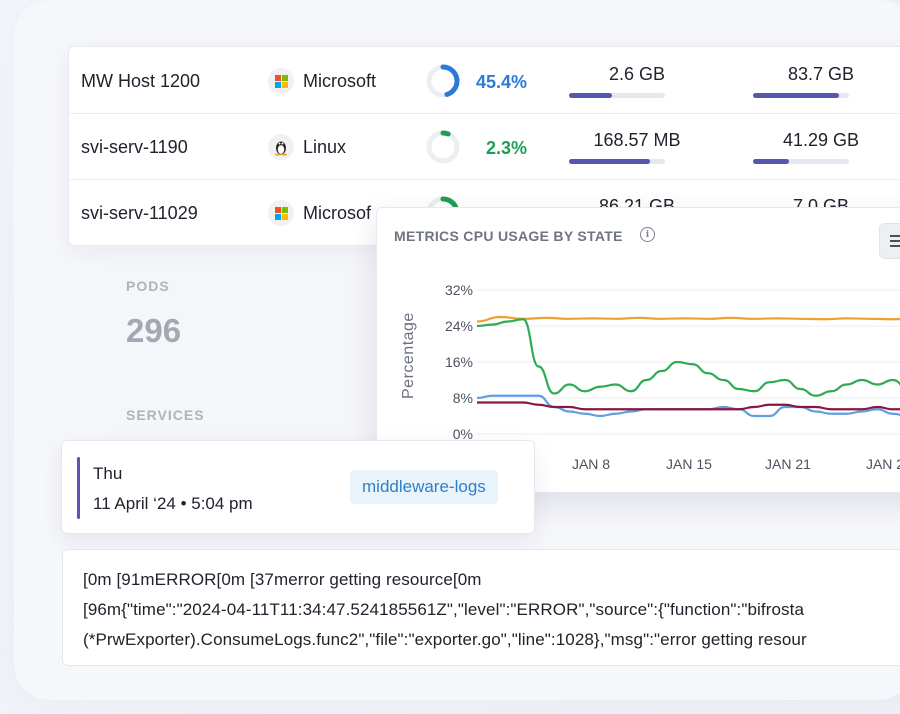  Describe the element at coordinates (408, 355) in the screenshot. I see `y-axis-label: Percentage` at that location.